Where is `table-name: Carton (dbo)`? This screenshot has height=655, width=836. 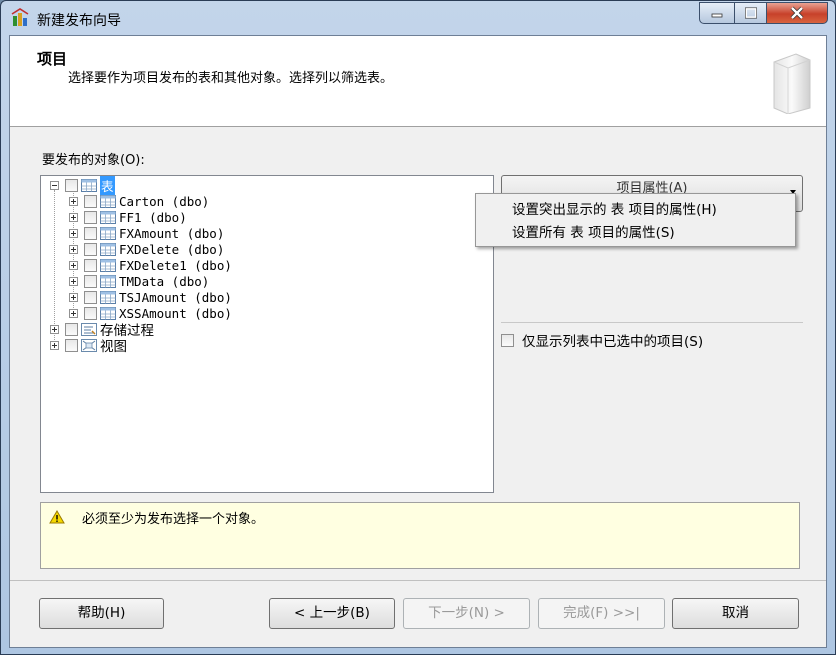
table-name: Carton (dbo) is located at coordinates (164, 201).